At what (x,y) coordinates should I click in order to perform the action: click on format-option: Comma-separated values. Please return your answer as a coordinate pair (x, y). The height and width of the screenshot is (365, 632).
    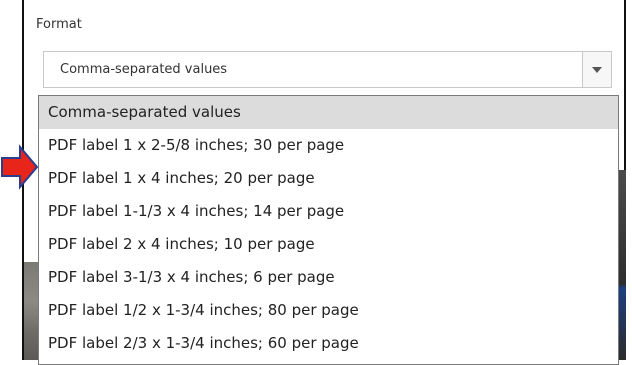
    Looking at the image, I should click on (328, 112).